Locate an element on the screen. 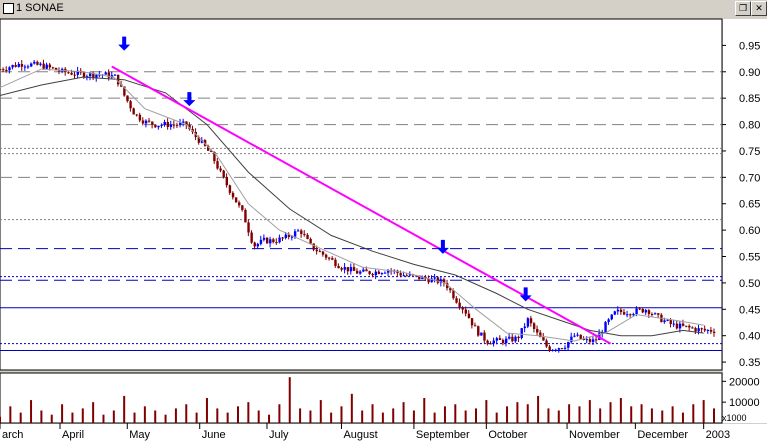 This screenshot has width=767, height=442. price-tick-label: 0.35 is located at coordinates (749, 363).